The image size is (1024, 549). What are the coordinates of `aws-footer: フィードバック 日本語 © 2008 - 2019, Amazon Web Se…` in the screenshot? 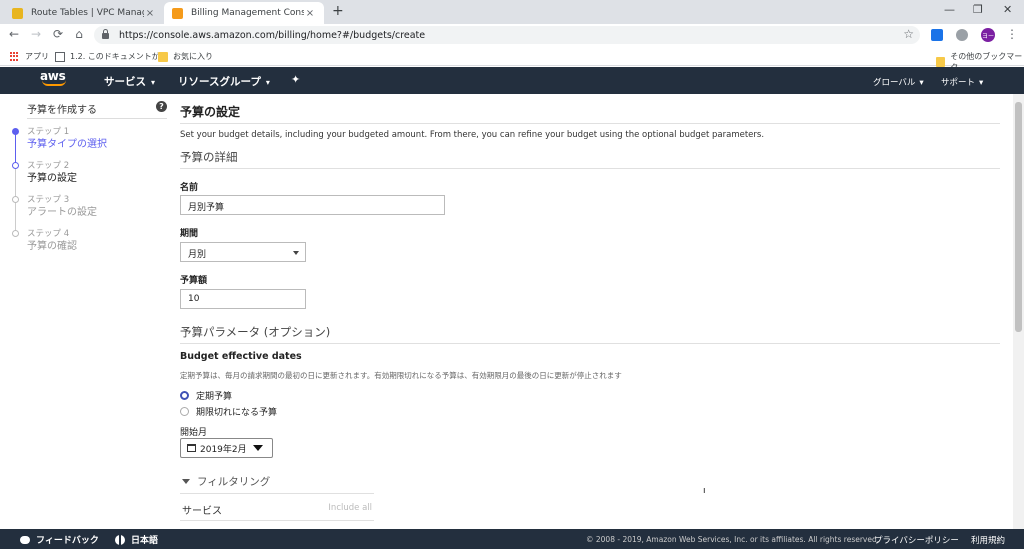 It's located at (512, 539).